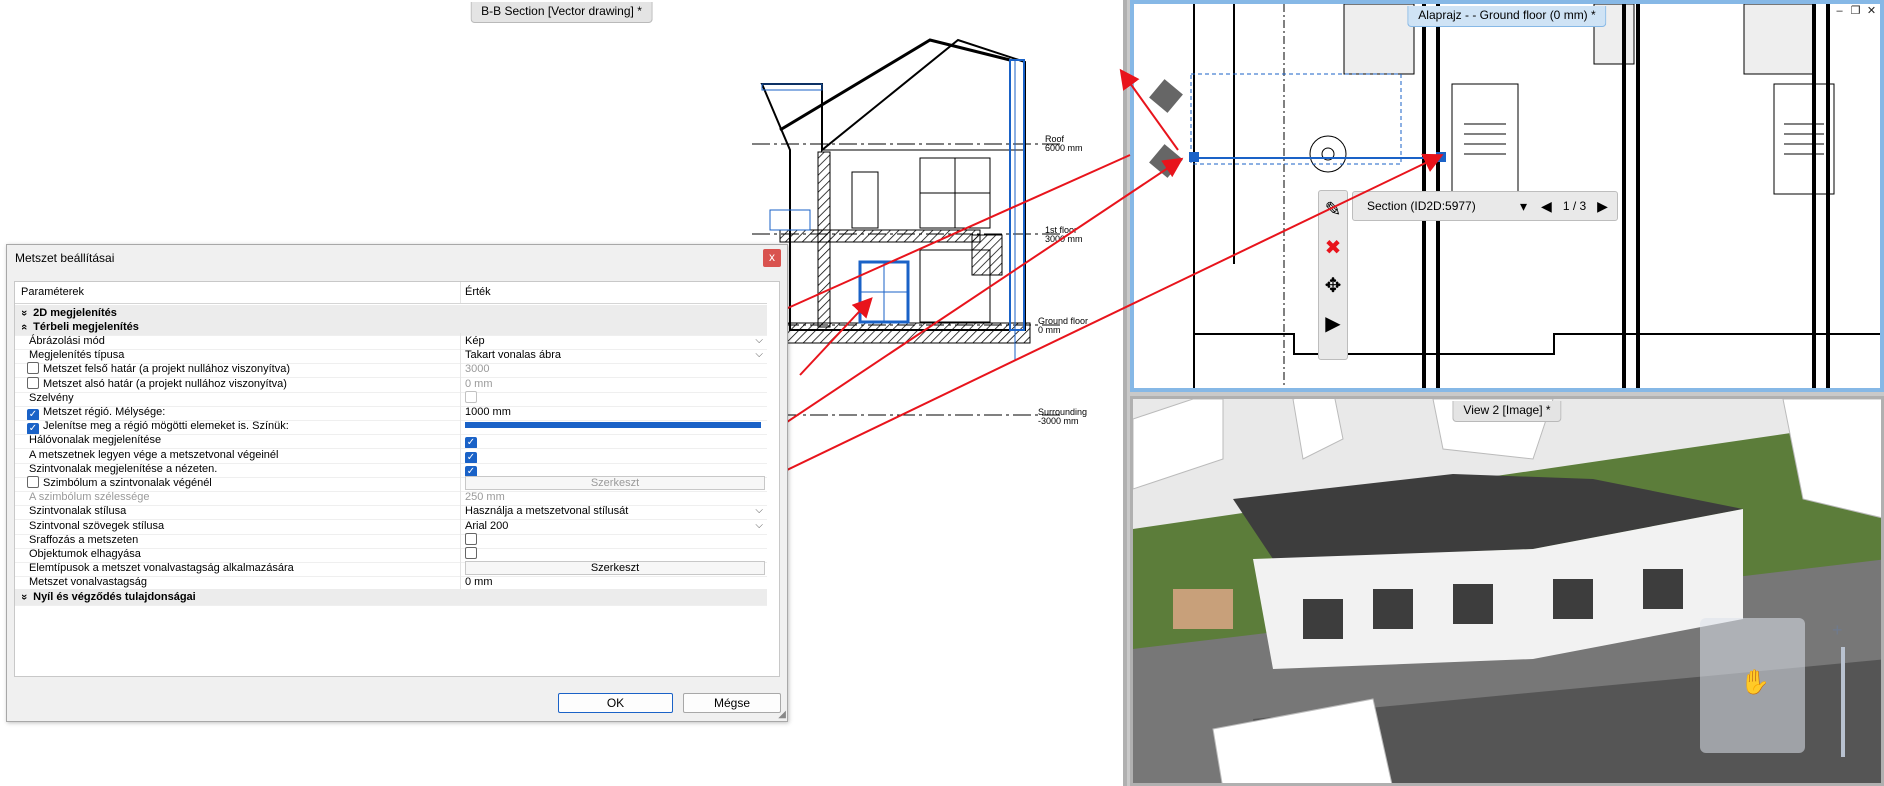 Image resolution: width=1884 pixels, height=786 pixels. I want to click on close-button: x, so click(772, 258).